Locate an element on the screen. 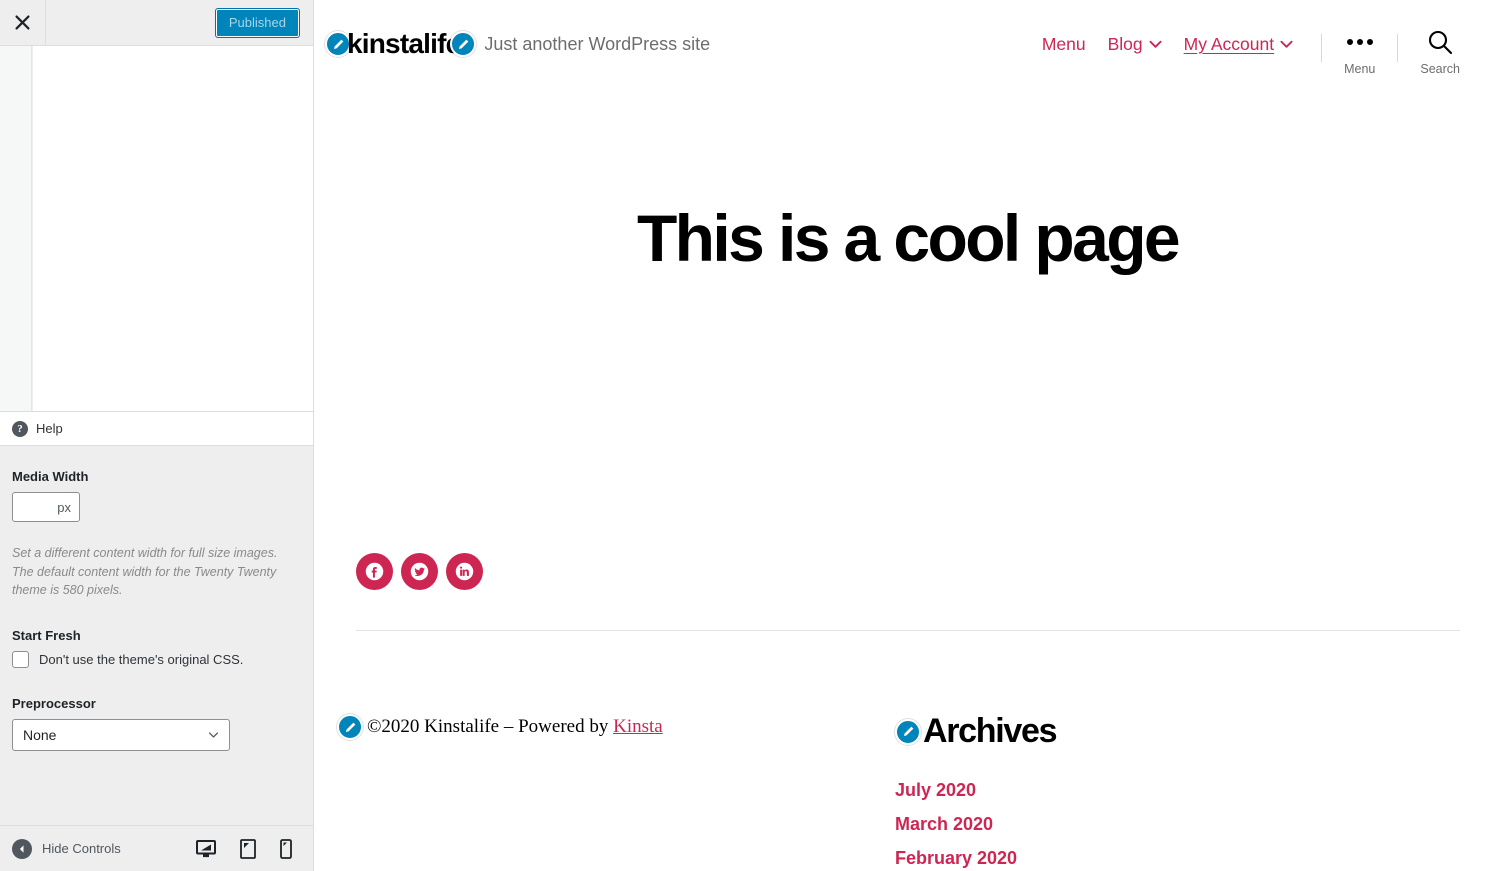 The image size is (1500, 871). footer-credit-text: ©2020 Kinstalife – Powered by Kinsta is located at coordinates (515, 727).